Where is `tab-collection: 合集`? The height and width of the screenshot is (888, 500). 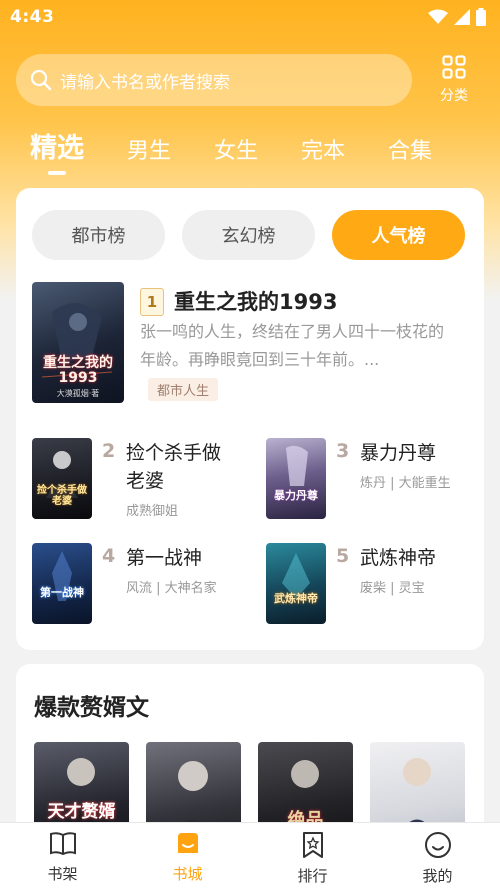
tab-collection: 合集 is located at coordinates (410, 149).